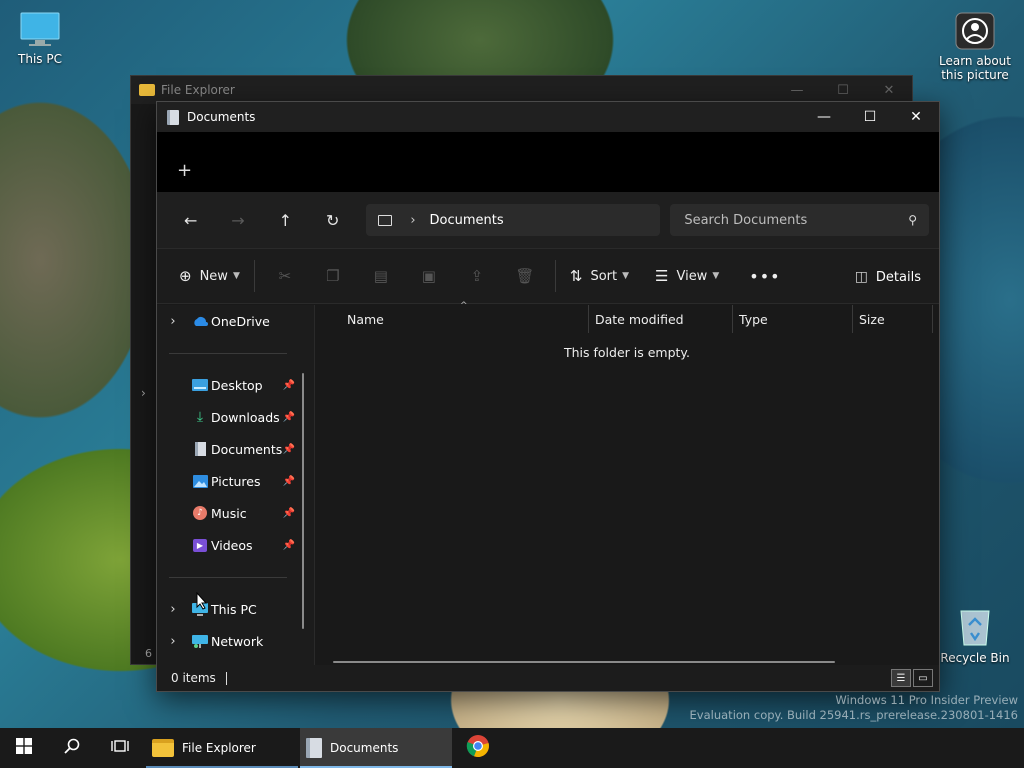 Image resolution: width=1024 pixels, height=768 pixels. I want to click on tiles-view-icon: ▭, so click(923, 678).